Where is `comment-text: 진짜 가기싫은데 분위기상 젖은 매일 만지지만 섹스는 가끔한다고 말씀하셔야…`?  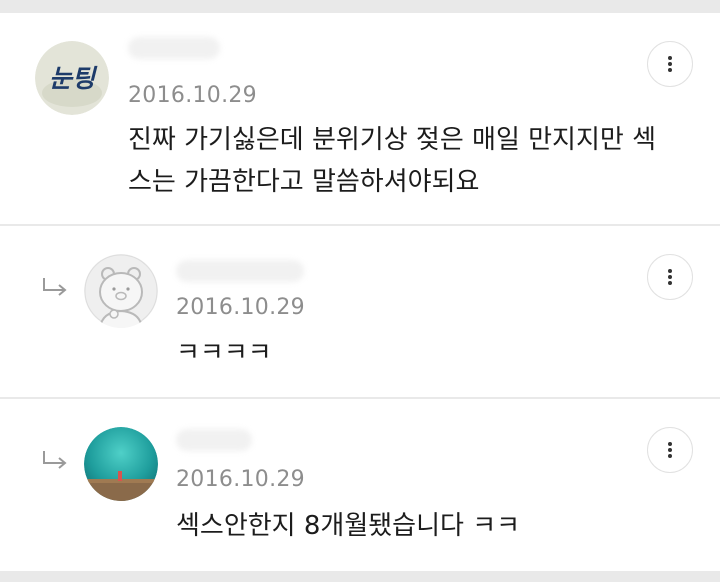
comment-text: 진짜 가기싫은데 분위기상 젖은 매일 만지지만 섹스는 가끔한다고 말씀하셔야… is located at coordinates (392, 161).